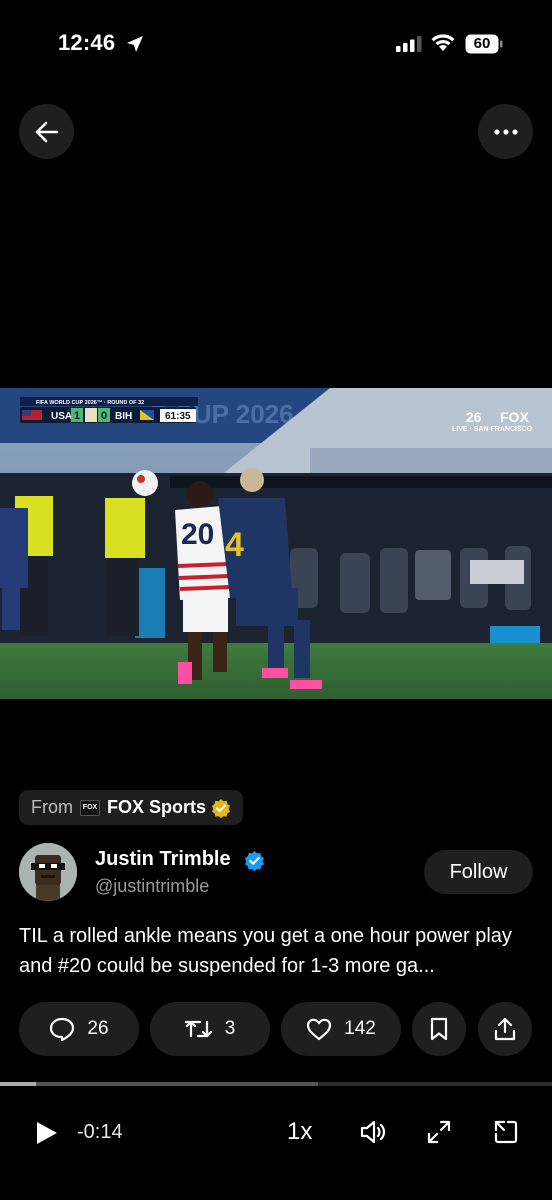 The width and height of the screenshot is (552, 1200). I want to click on scorebug-home-team: USA, so click(61, 416).